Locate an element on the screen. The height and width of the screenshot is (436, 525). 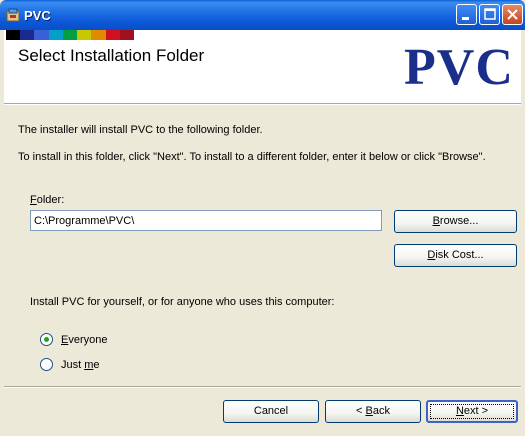
maximize-button is located at coordinates (489, 14).